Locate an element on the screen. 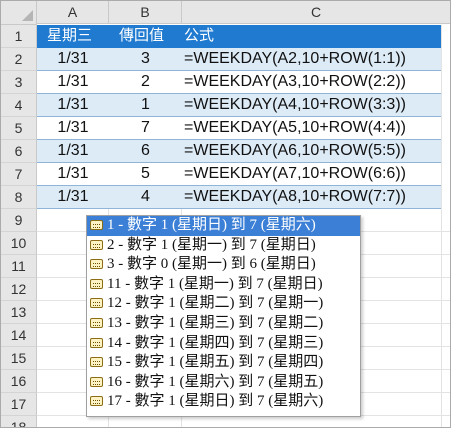  row-header: 3 is located at coordinates (19, 82).